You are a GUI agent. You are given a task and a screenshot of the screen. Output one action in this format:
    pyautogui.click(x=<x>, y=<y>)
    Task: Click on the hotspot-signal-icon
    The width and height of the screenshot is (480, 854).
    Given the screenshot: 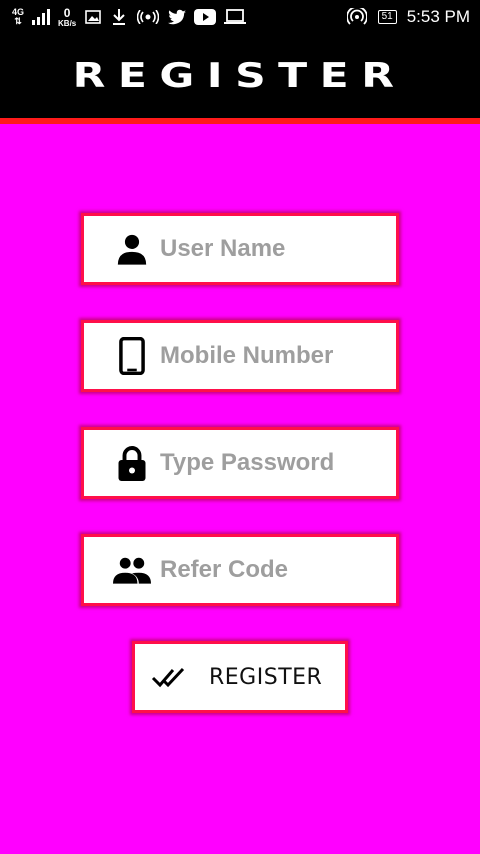 What is the action you would take?
    pyautogui.click(x=357, y=17)
    